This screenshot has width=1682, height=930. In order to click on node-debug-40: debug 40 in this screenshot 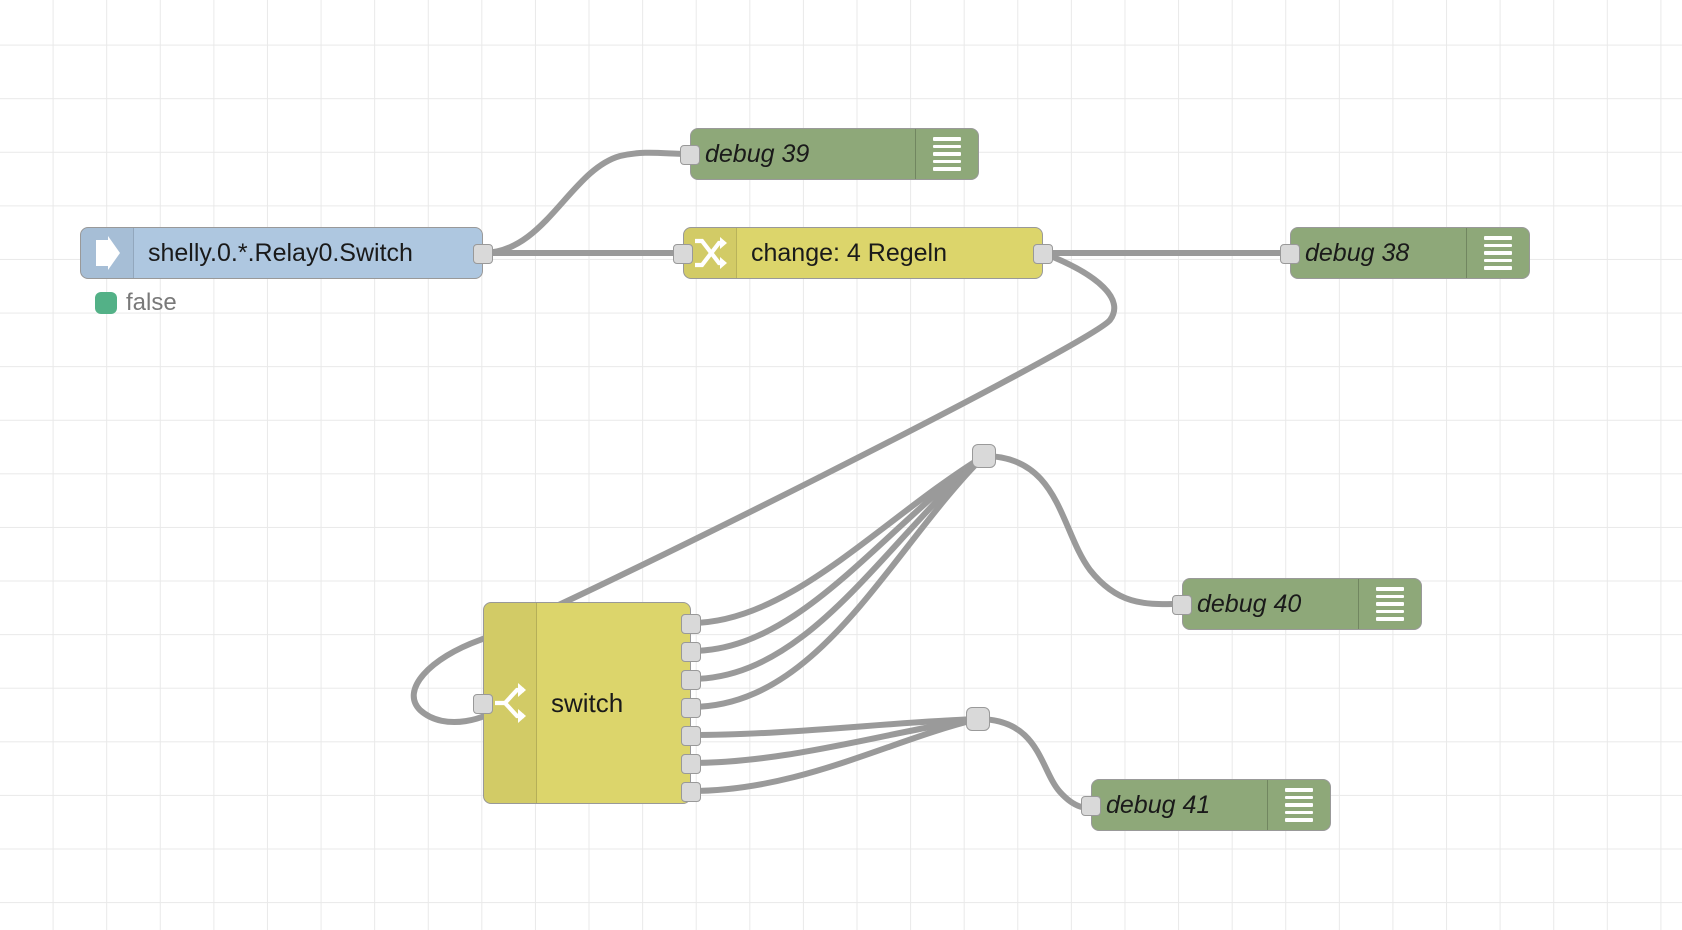, I will do `click(1318, 605)`.